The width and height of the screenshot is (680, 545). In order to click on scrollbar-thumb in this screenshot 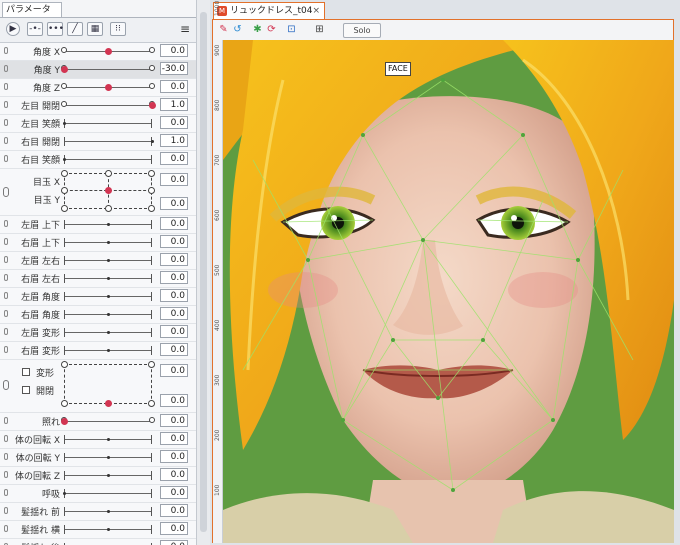, I will do `click(203, 272)`.